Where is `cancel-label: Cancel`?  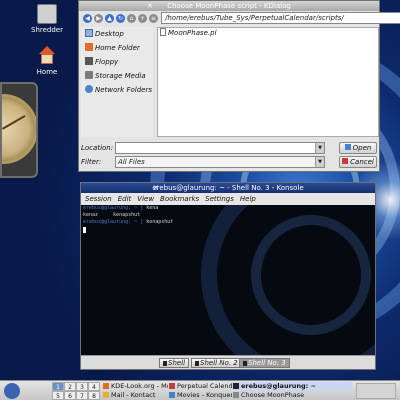
cancel-label: Cancel is located at coordinates (362, 162).